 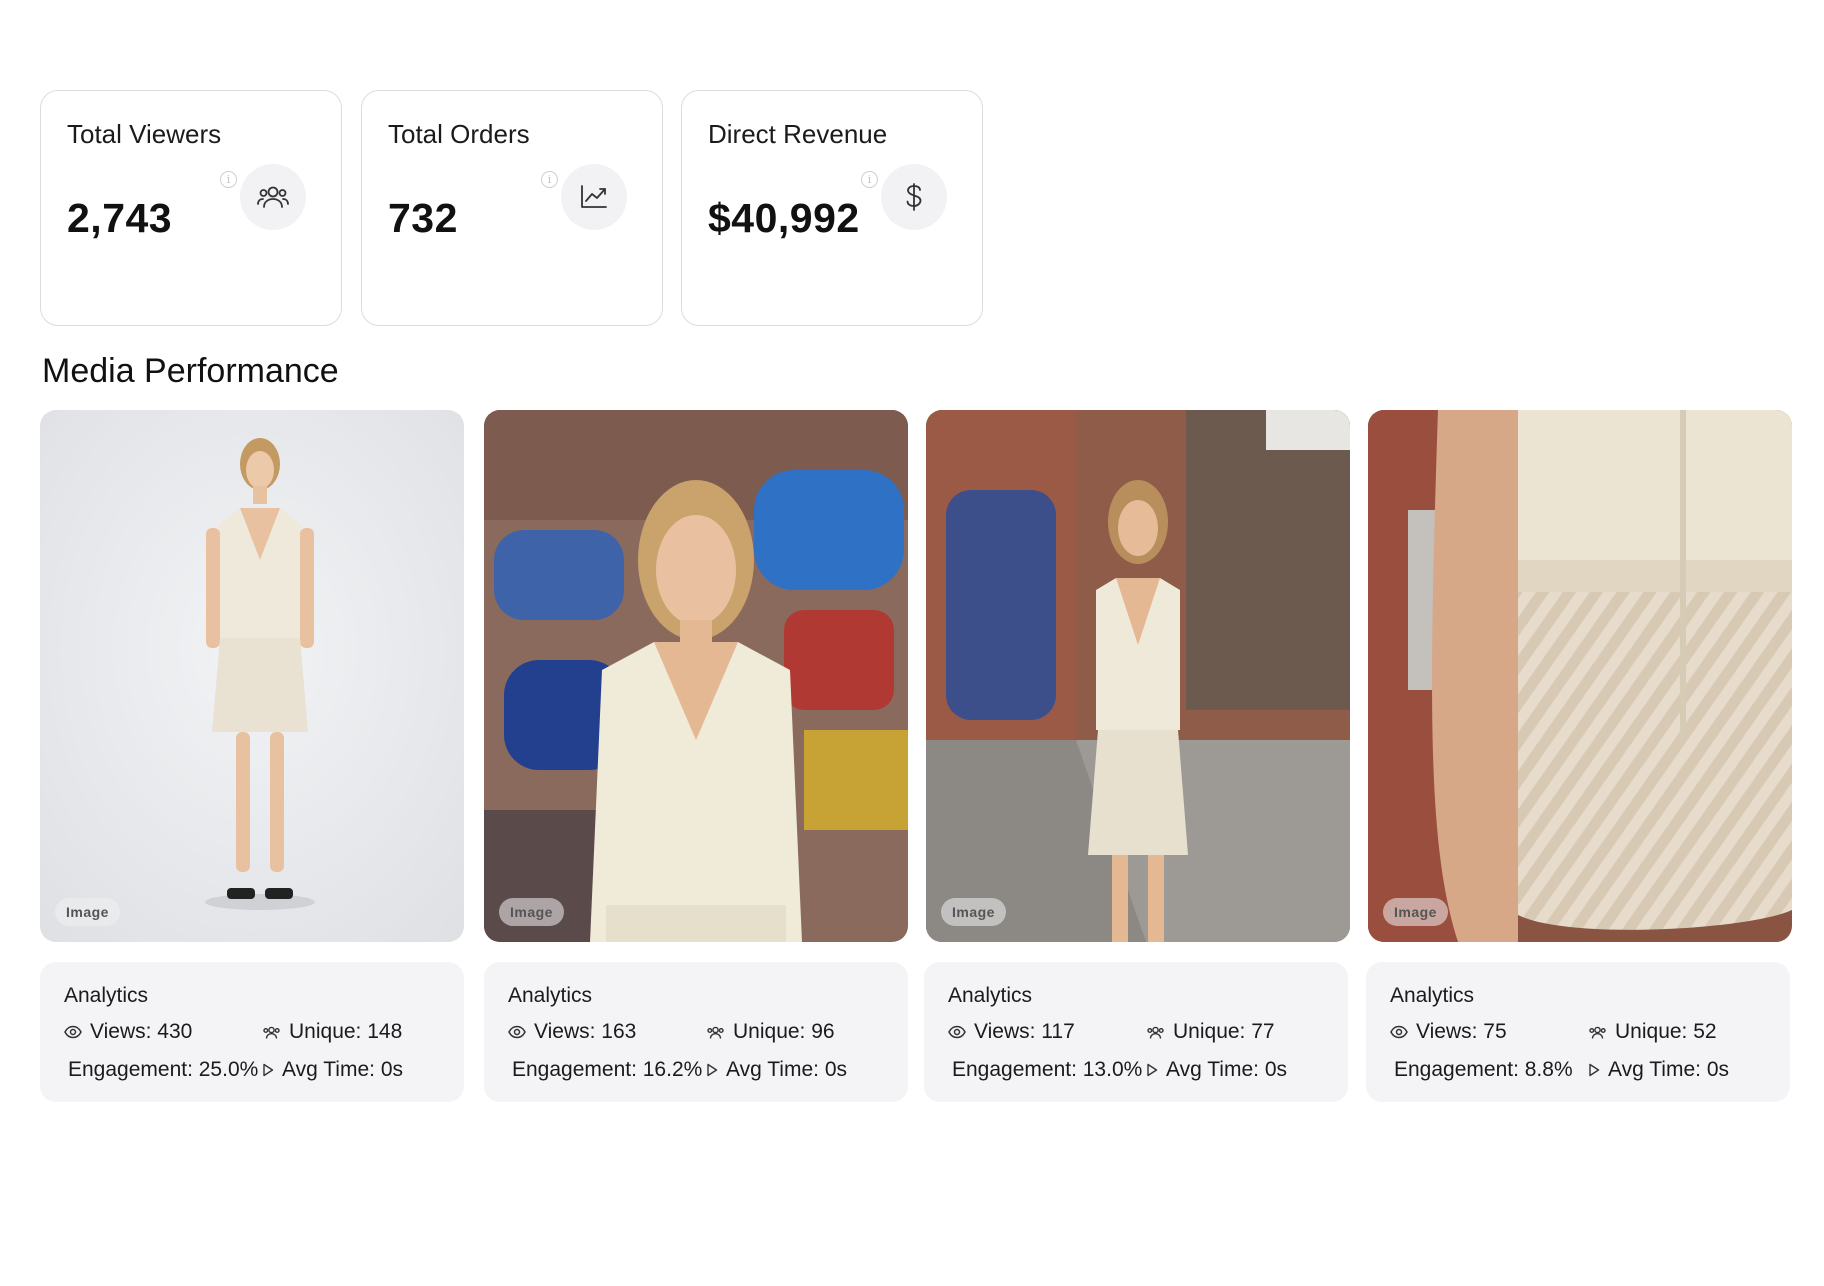 What do you see at coordinates (512, 208) in the screenshot?
I see `stat-card-total-orders: Total Orders i 732` at bounding box center [512, 208].